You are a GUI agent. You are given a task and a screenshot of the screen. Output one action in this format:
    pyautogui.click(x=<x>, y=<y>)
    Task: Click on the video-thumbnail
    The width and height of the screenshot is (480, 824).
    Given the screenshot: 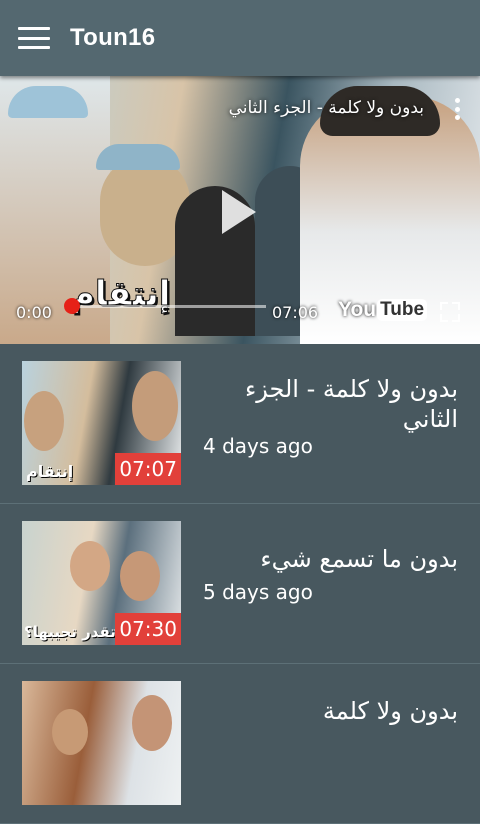 What is the action you would take?
    pyautogui.click(x=101, y=743)
    